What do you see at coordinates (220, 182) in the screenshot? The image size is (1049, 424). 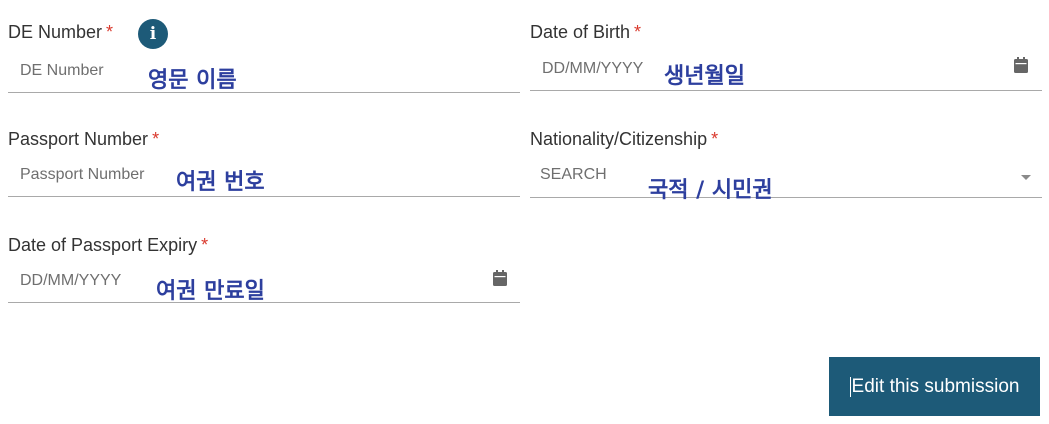 I see `passport-number-annotation: 여권 번호` at bounding box center [220, 182].